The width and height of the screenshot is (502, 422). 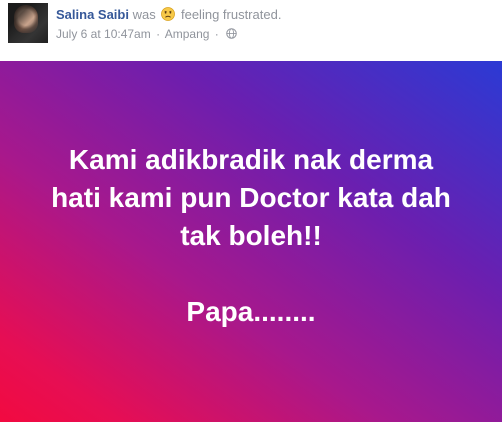 What do you see at coordinates (251, 159) in the screenshot?
I see `status-line-1: Kami adikbradik nak derma` at bounding box center [251, 159].